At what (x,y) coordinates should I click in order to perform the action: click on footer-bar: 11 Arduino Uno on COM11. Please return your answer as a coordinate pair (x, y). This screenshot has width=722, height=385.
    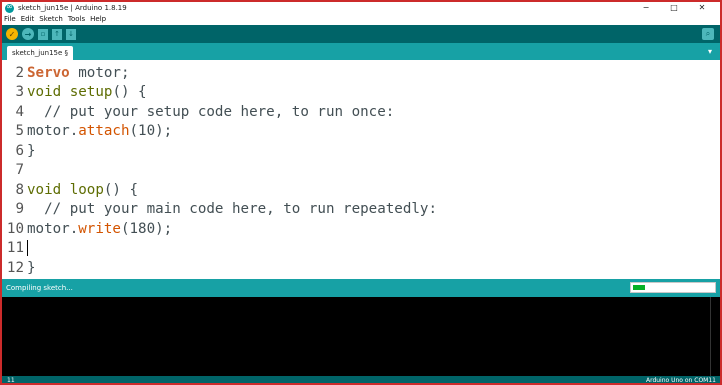
    Looking at the image, I should click on (361, 380).